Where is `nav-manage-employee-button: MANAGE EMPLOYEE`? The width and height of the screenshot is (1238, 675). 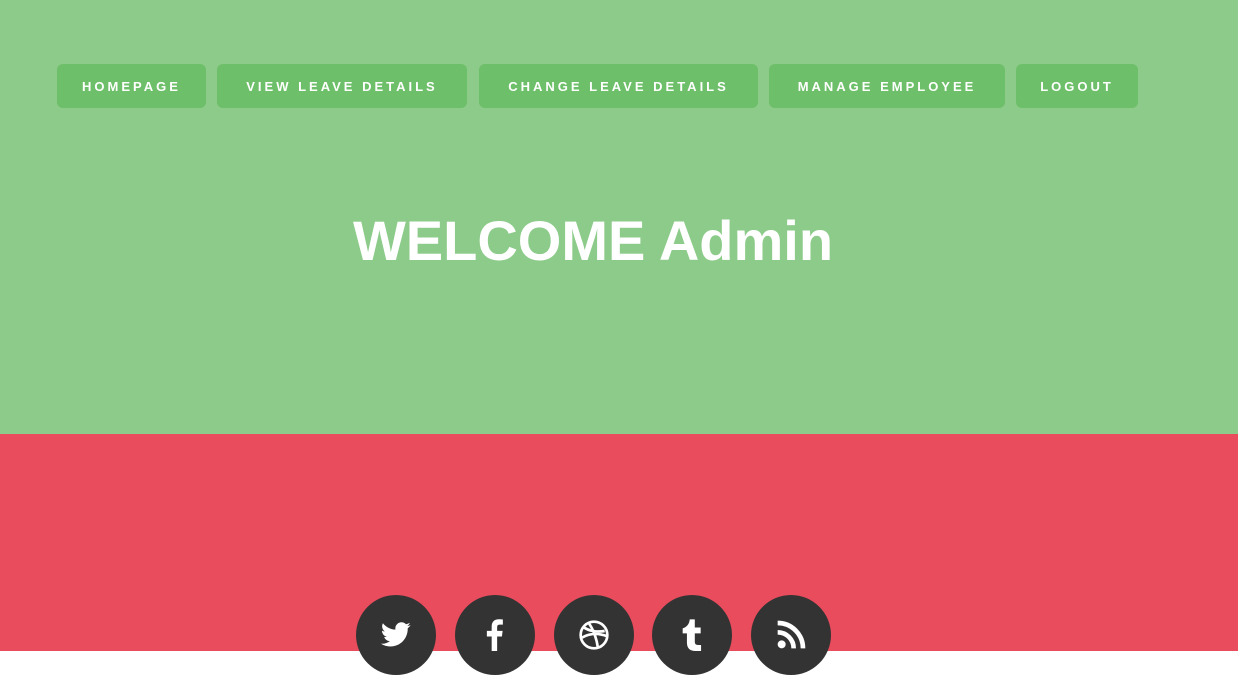
nav-manage-employee-button: MANAGE EMPLOYEE is located at coordinates (887, 86).